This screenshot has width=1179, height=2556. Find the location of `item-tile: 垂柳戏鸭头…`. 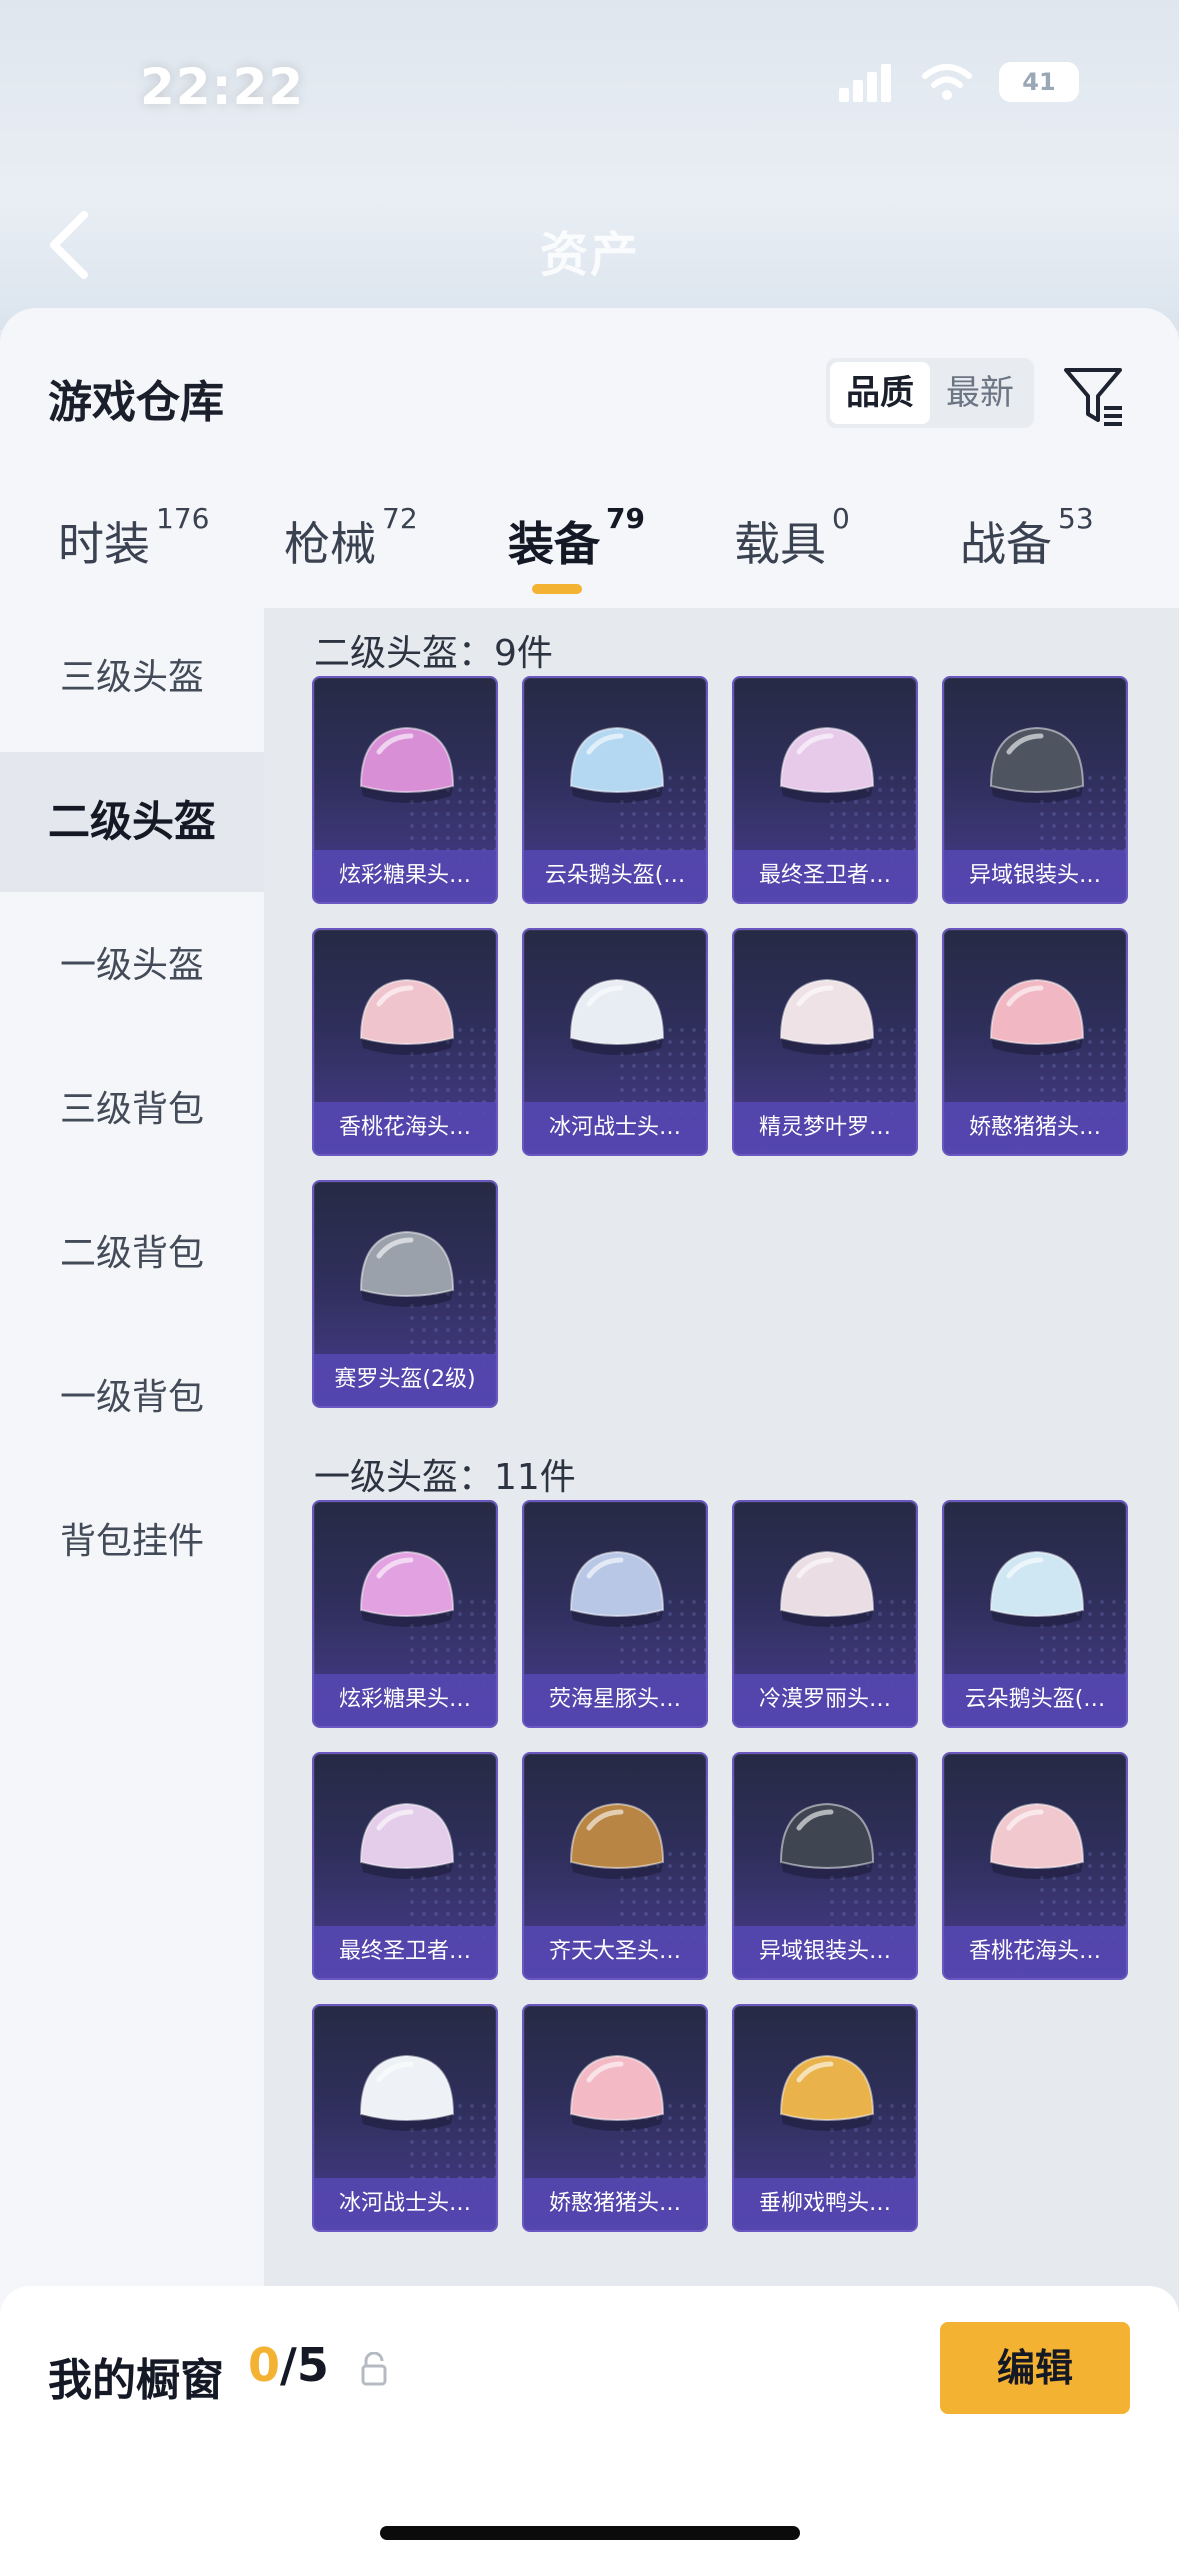

item-tile: 垂柳戏鸭头… is located at coordinates (825, 2118).